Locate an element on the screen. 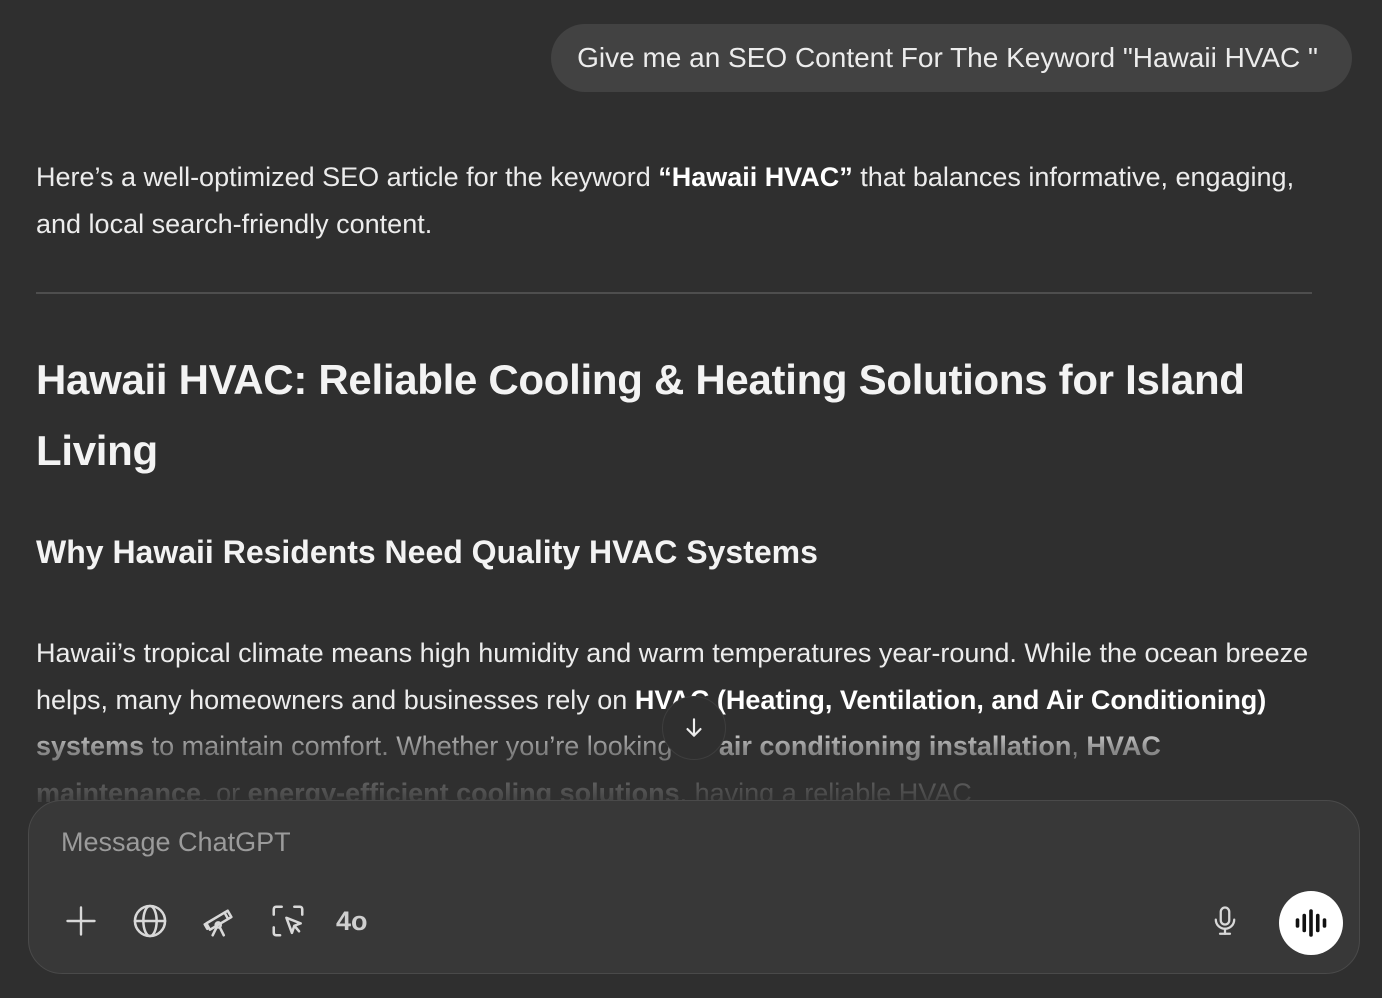 This screenshot has height=998, width=1382. cursor-select-icon is located at coordinates (288, 921).